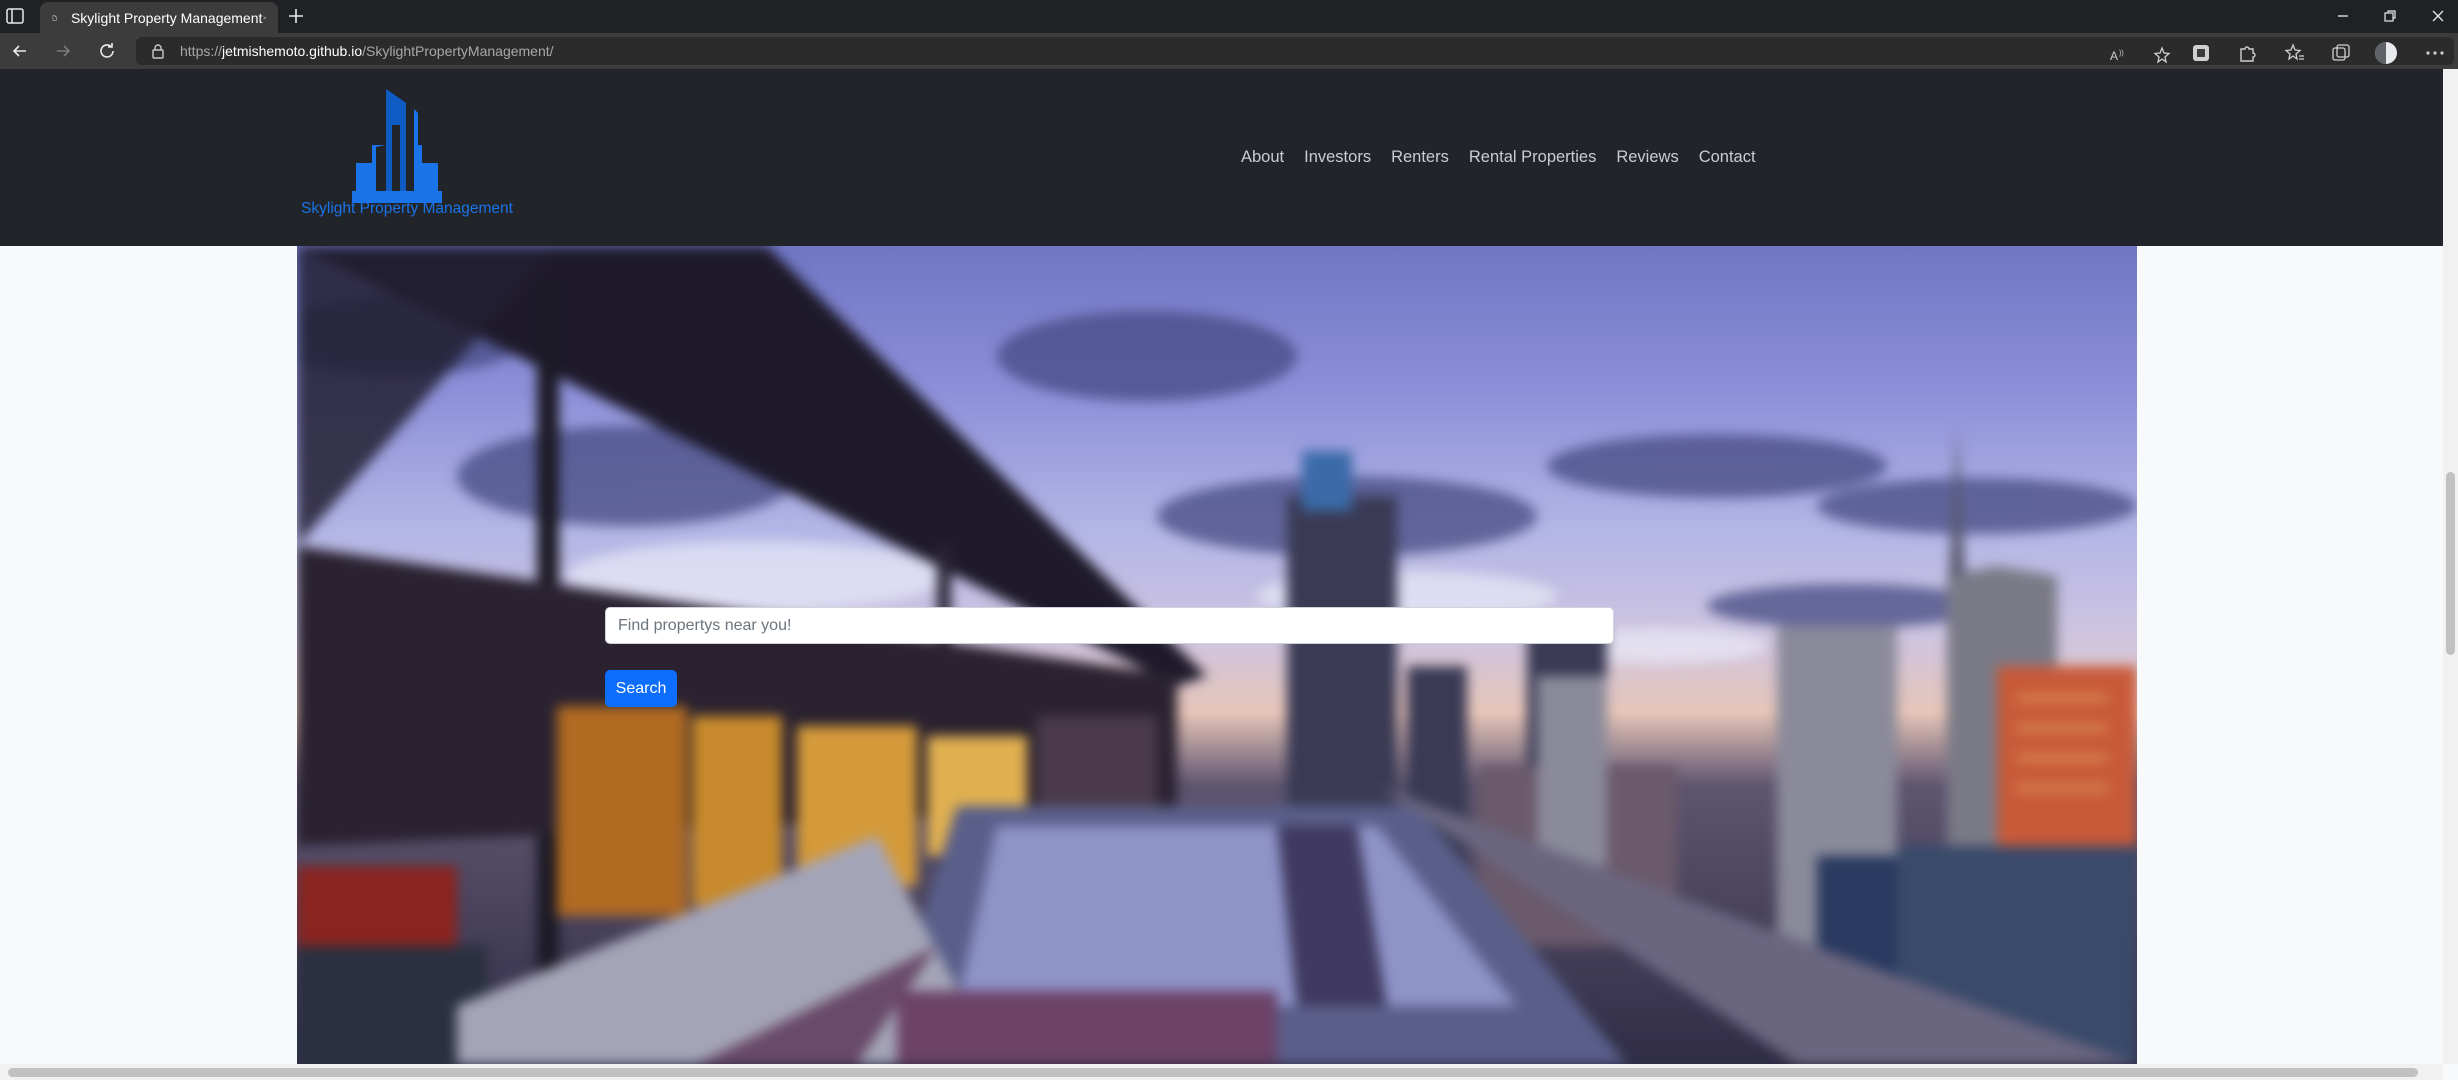  Describe the element at coordinates (2390, 16) in the screenshot. I see `restore-icon` at that location.